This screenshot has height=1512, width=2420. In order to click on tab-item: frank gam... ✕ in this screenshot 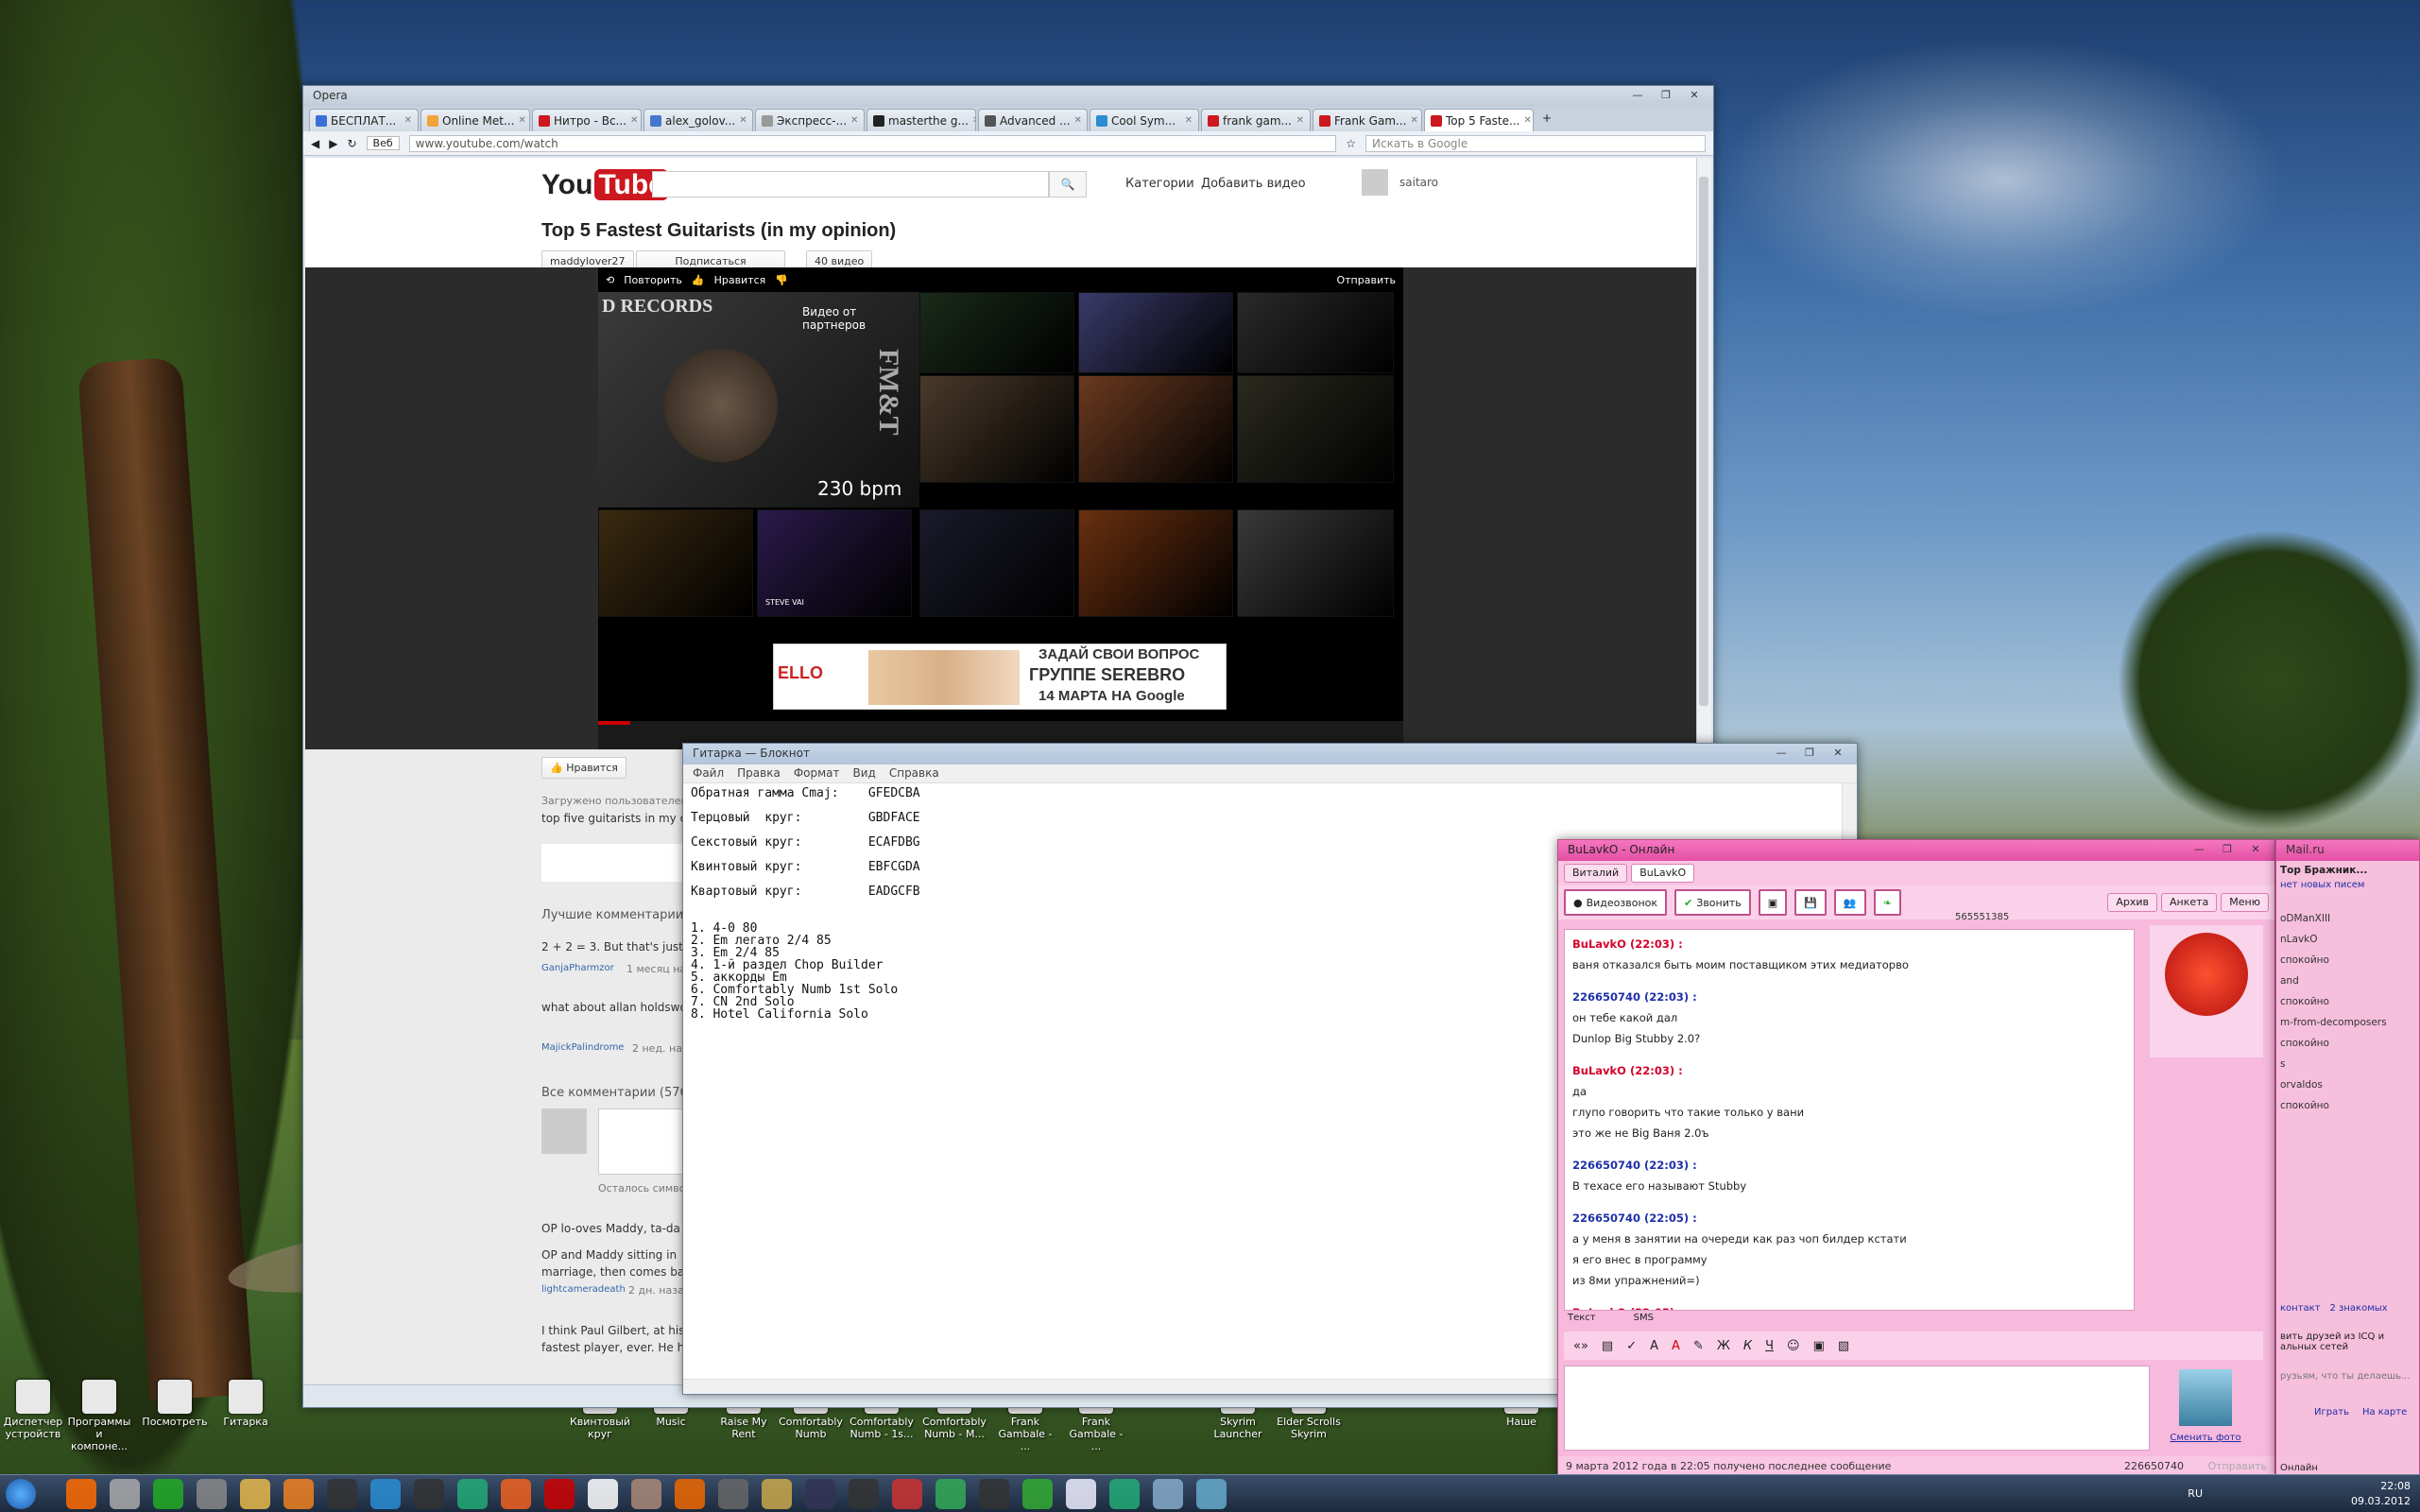, I will do `click(1256, 120)`.